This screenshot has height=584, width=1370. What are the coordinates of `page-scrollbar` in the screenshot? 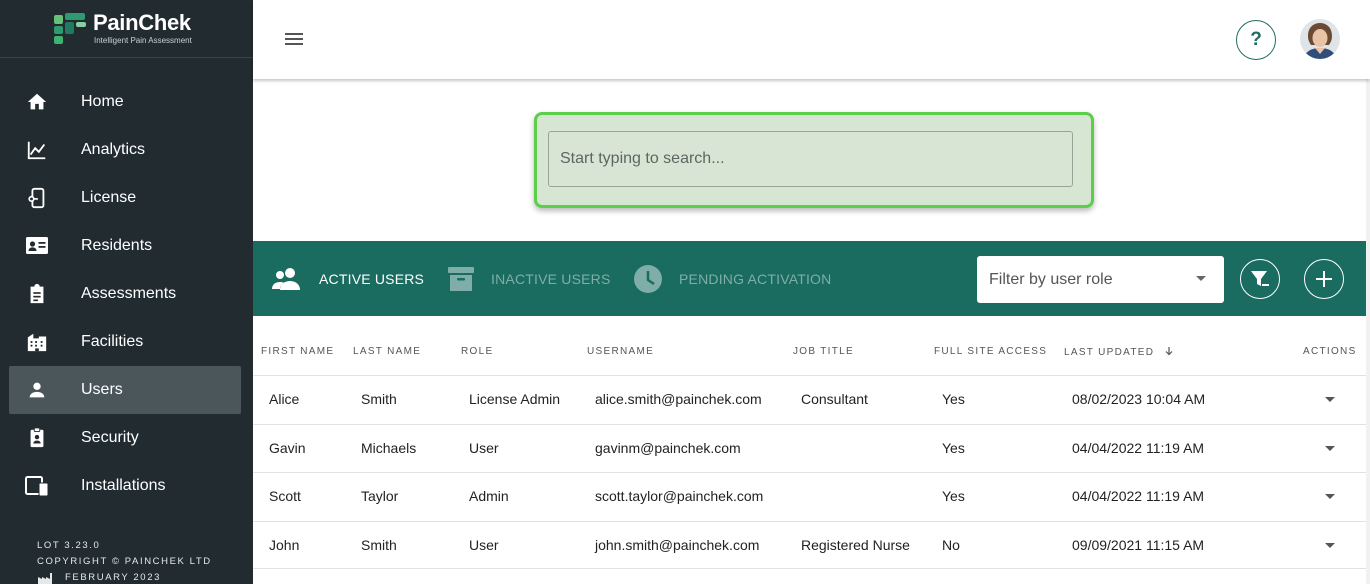 It's located at (1368, 292).